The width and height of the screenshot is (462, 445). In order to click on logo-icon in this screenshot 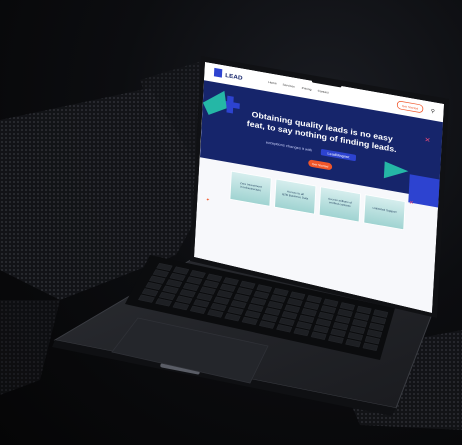, I will do `click(218, 72)`.